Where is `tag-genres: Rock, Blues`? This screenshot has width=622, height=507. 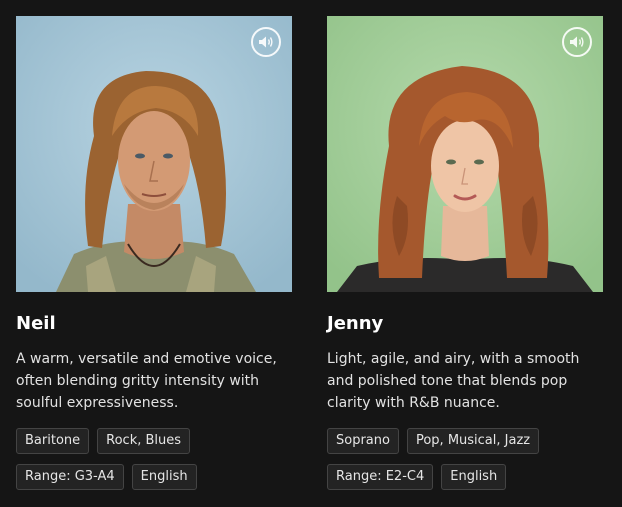 tag-genres: Rock, Blues is located at coordinates (144, 441).